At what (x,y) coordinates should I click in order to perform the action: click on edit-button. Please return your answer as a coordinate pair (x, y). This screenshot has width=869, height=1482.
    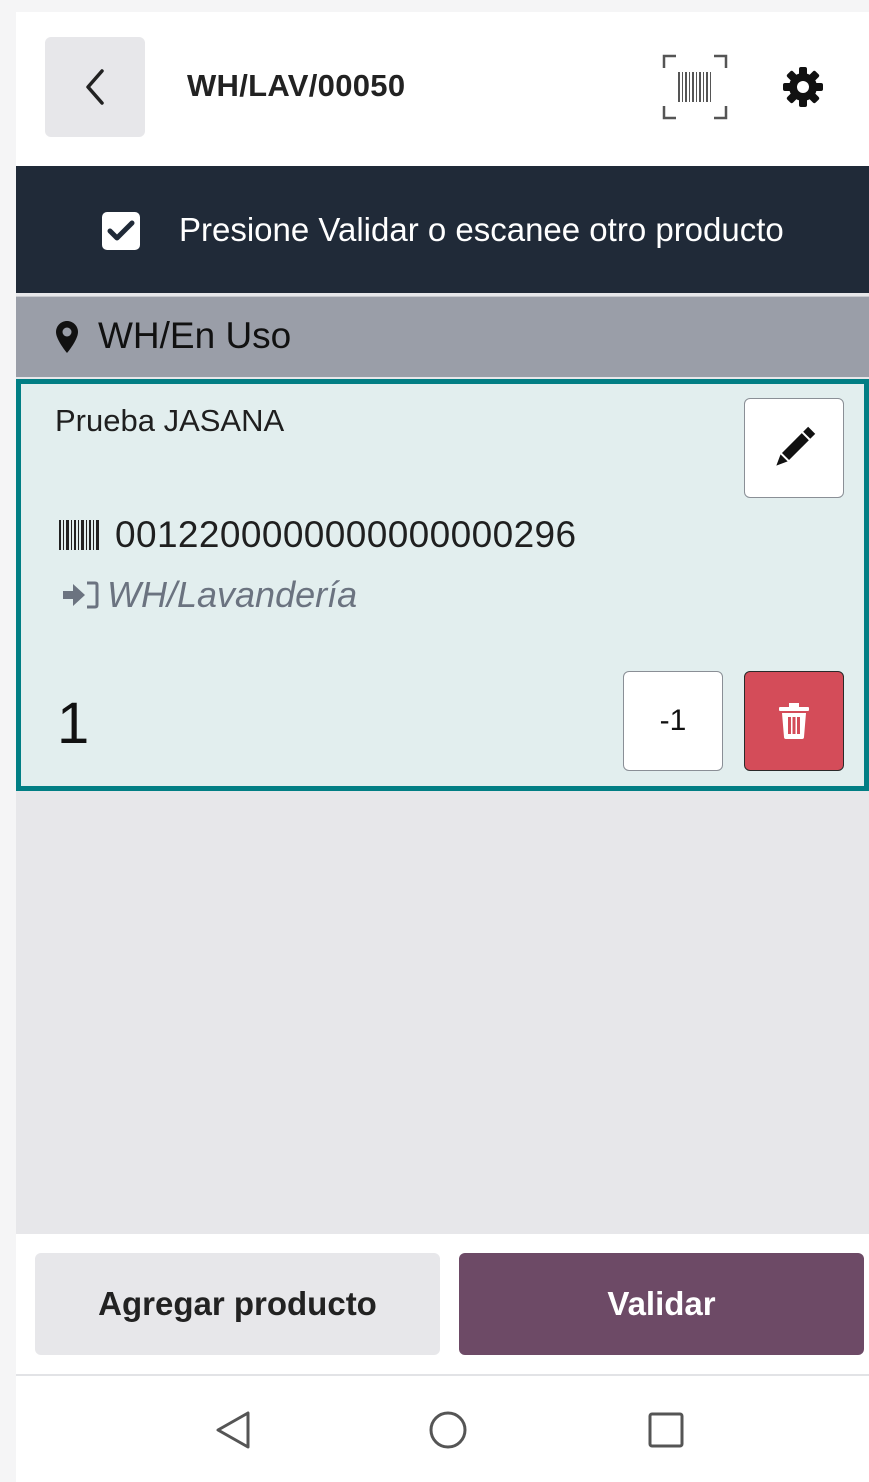
    Looking at the image, I should click on (794, 448).